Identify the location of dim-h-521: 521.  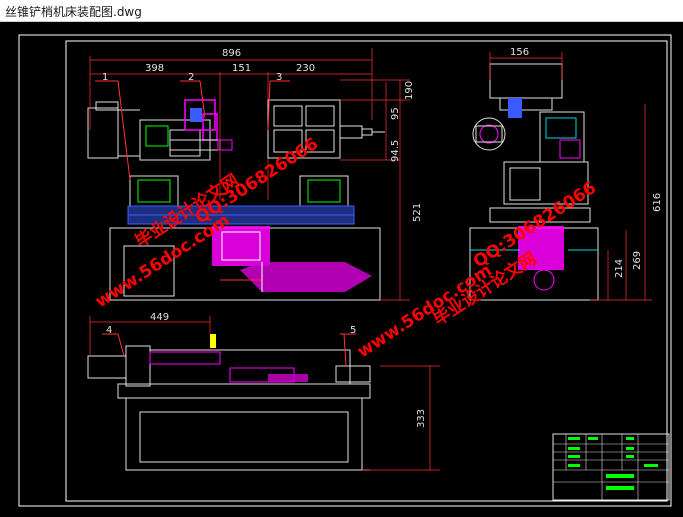
(417, 212).